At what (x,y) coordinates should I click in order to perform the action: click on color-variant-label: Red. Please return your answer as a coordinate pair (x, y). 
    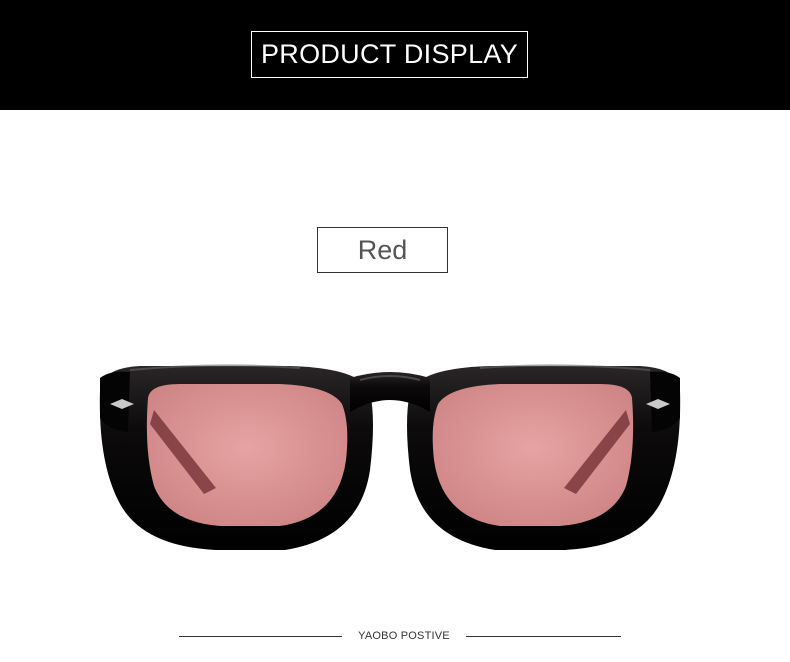
    Looking at the image, I should click on (382, 249).